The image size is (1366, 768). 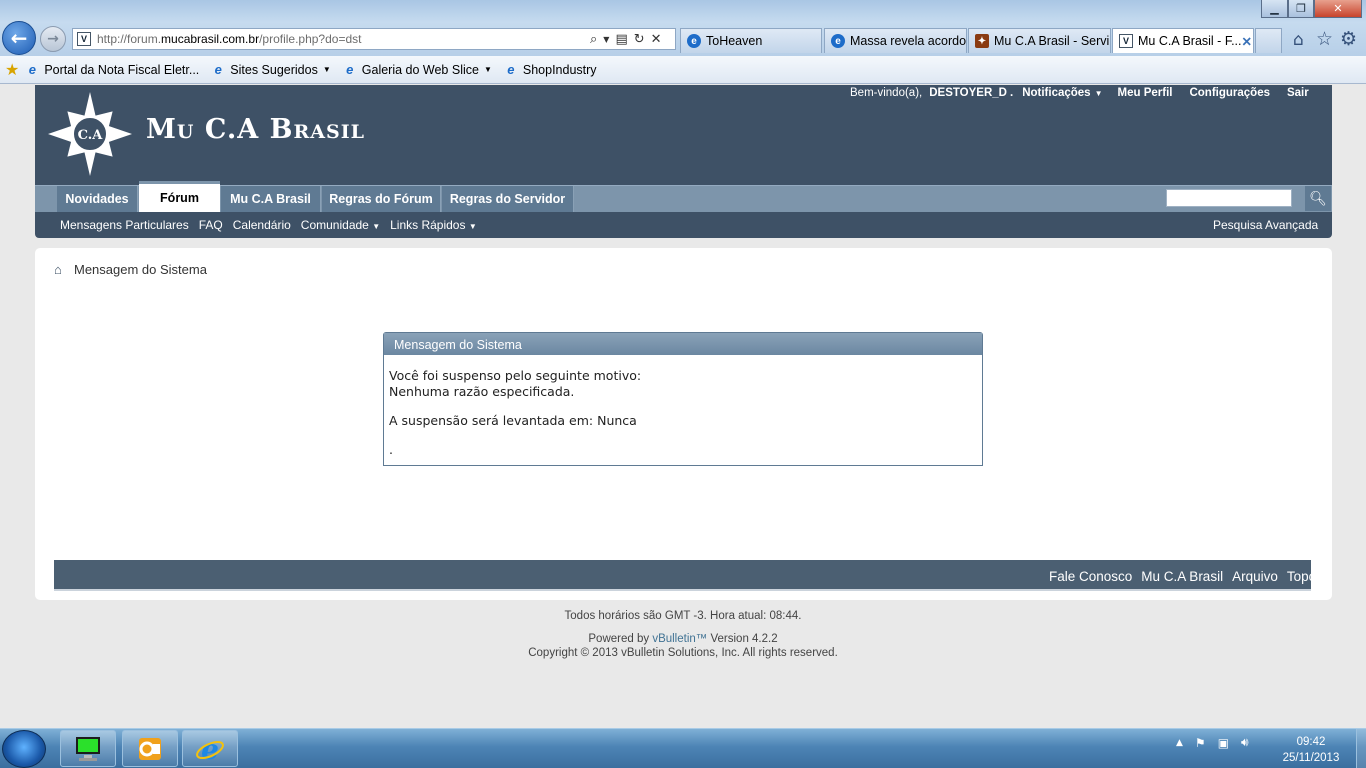 What do you see at coordinates (1301, 9) in the screenshot?
I see `maximize-button: ❐` at bounding box center [1301, 9].